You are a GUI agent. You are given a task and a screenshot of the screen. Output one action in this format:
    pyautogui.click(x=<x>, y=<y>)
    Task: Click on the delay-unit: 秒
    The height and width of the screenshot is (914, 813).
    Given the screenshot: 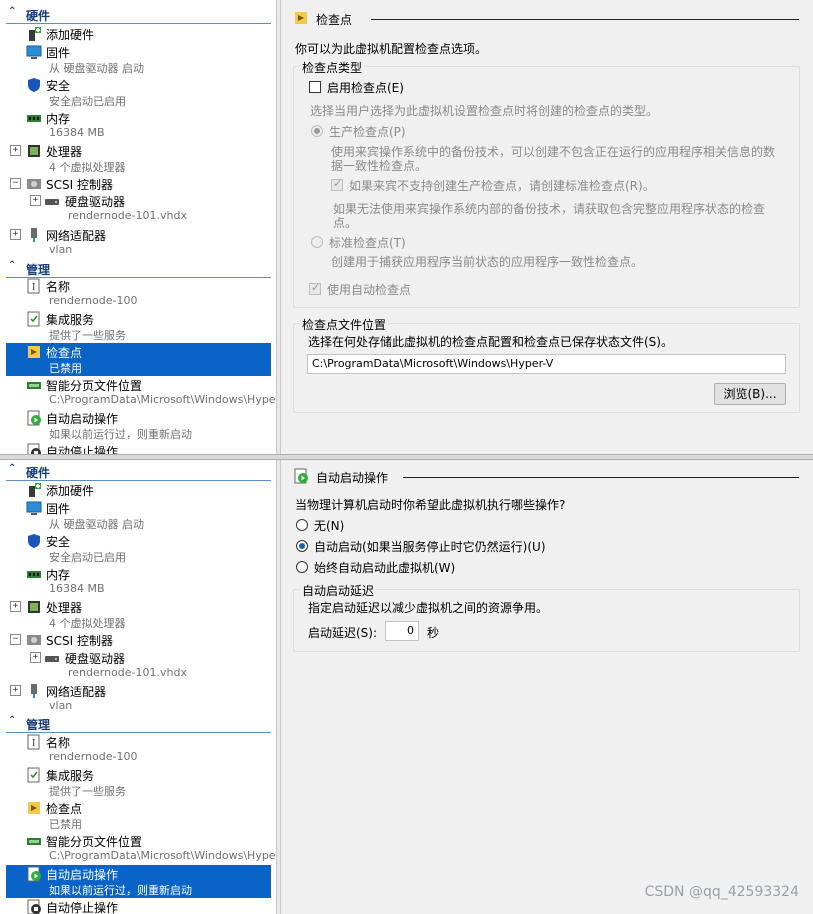 What is the action you would take?
    pyautogui.click(x=433, y=633)
    